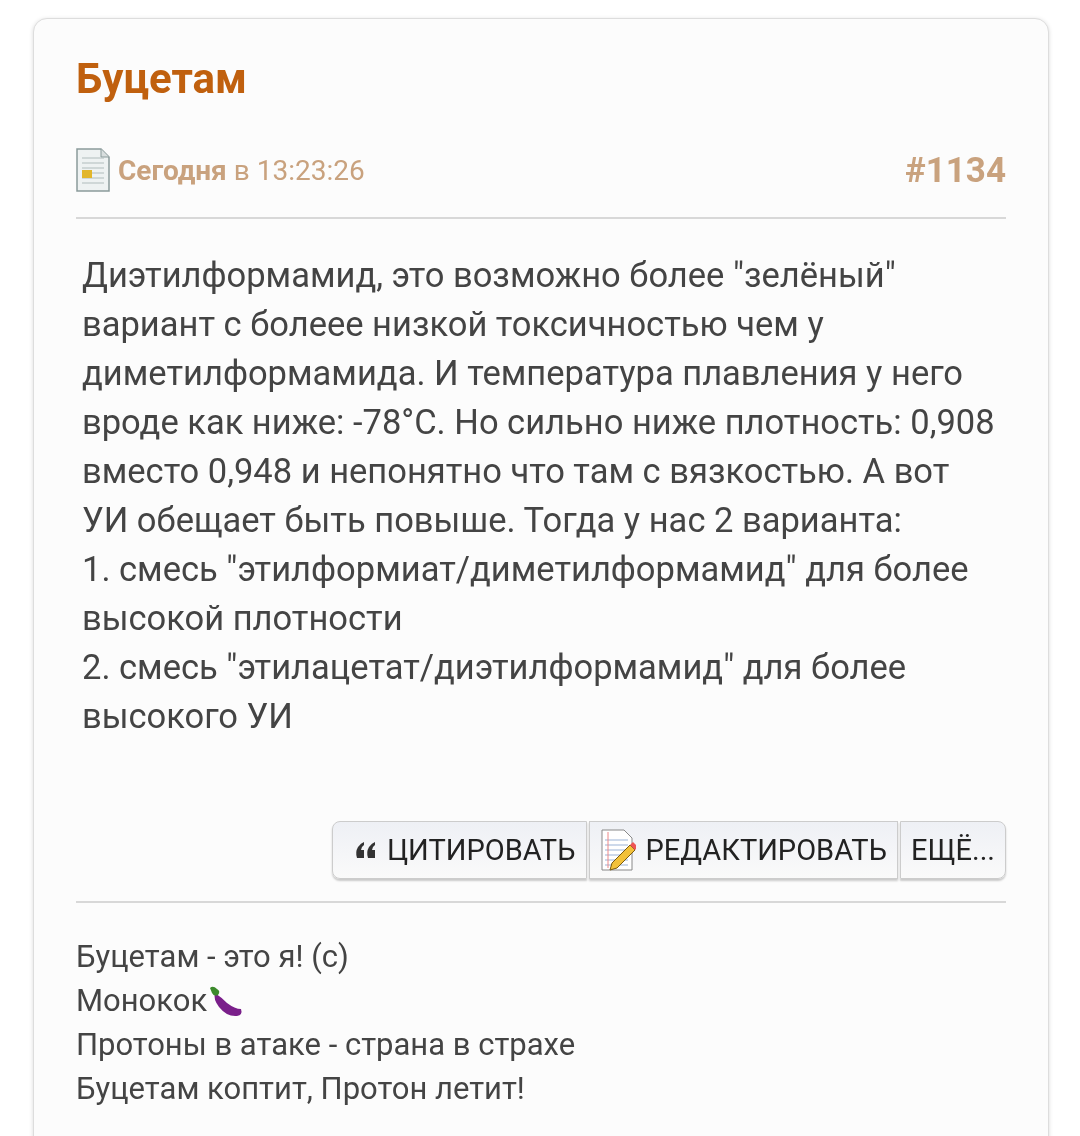  Describe the element at coordinates (459, 850) in the screenshot. I see `quote-button: ЦИТИРОВАТЬ` at that location.